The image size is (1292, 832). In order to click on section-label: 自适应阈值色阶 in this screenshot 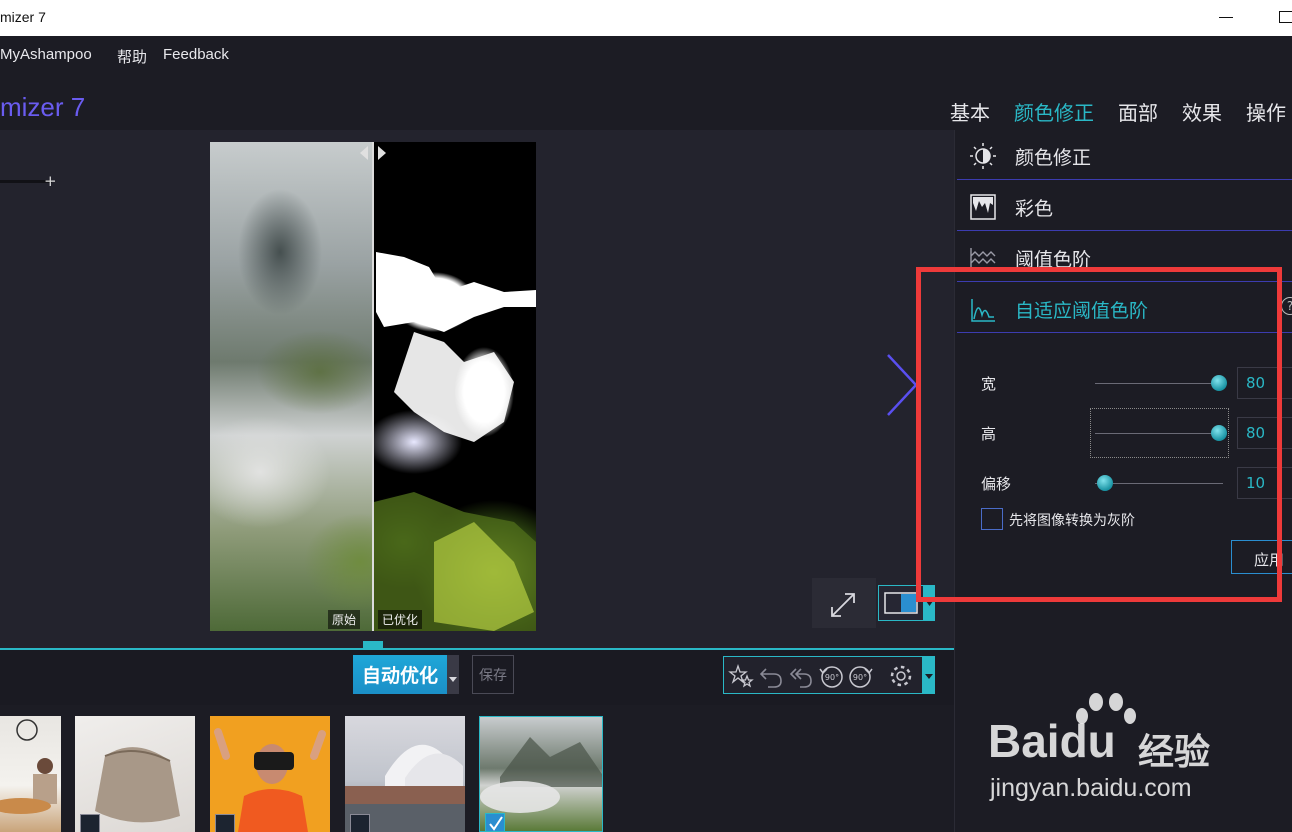, I will do `click(1082, 311)`.